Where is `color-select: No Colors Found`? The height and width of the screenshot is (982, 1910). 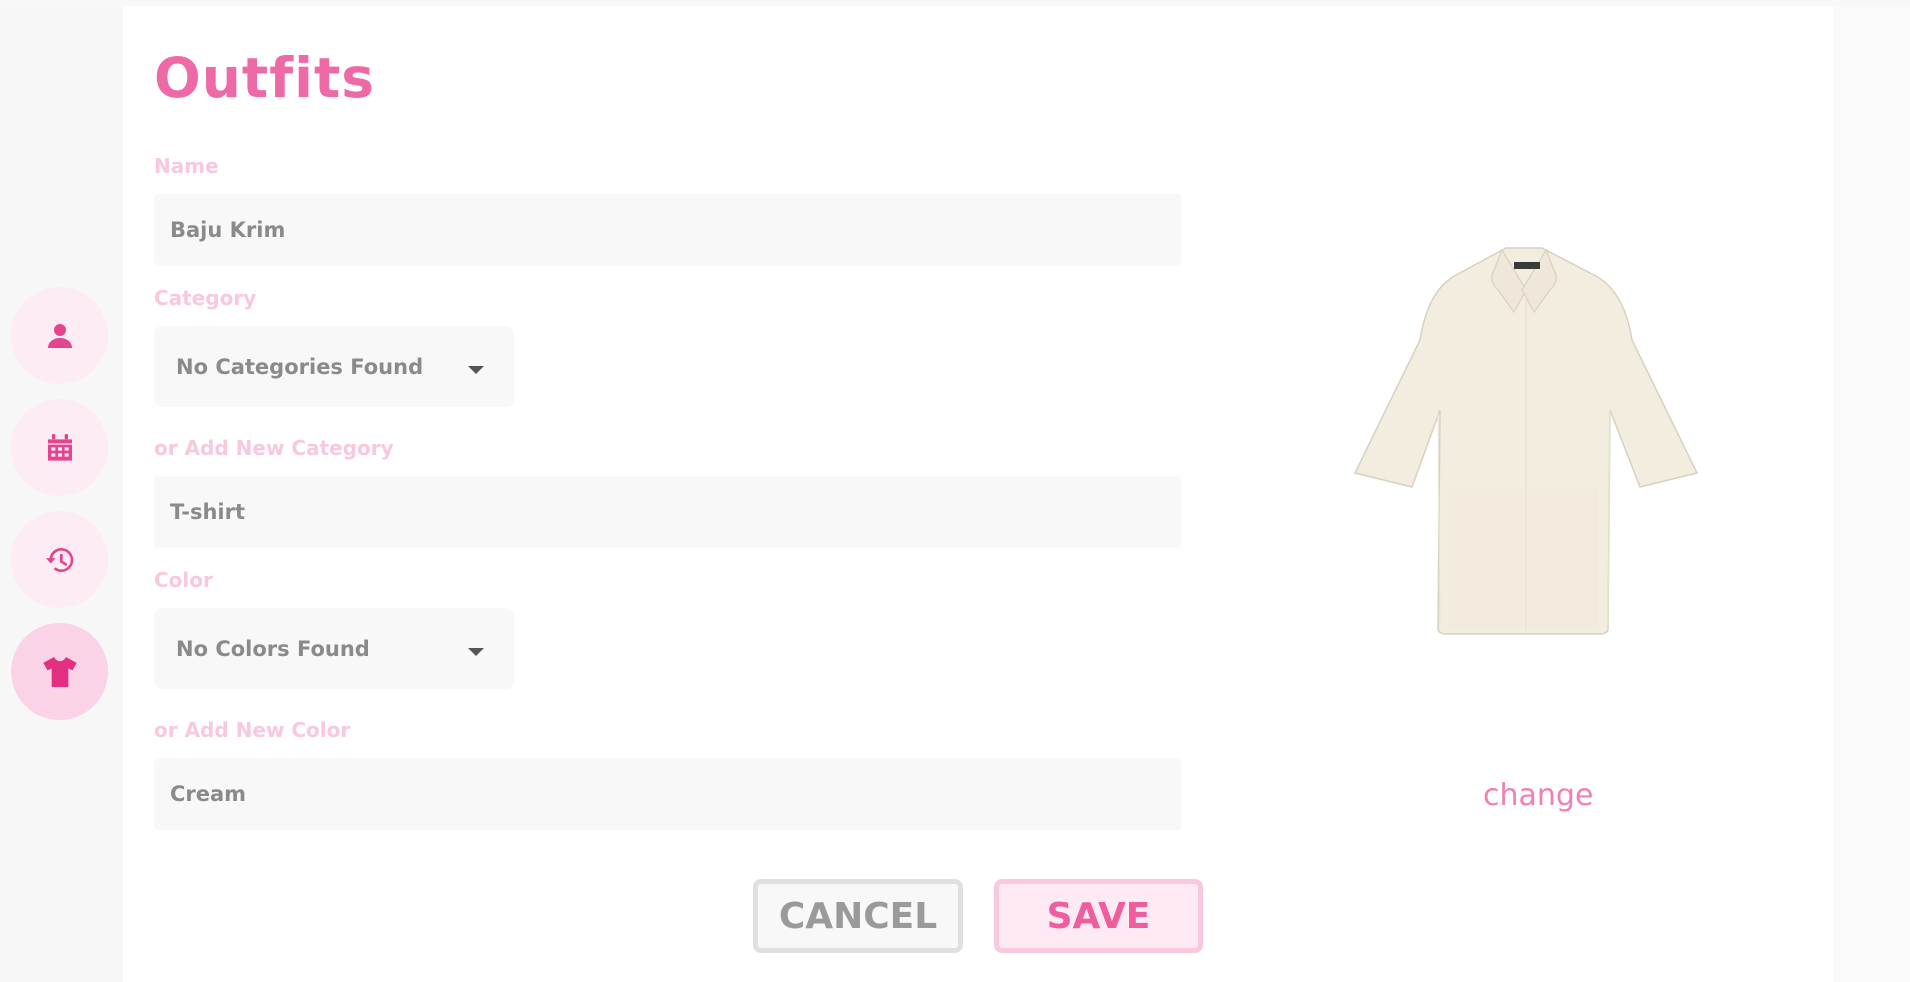 color-select: No Colors Found is located at coordinates (334, 648).